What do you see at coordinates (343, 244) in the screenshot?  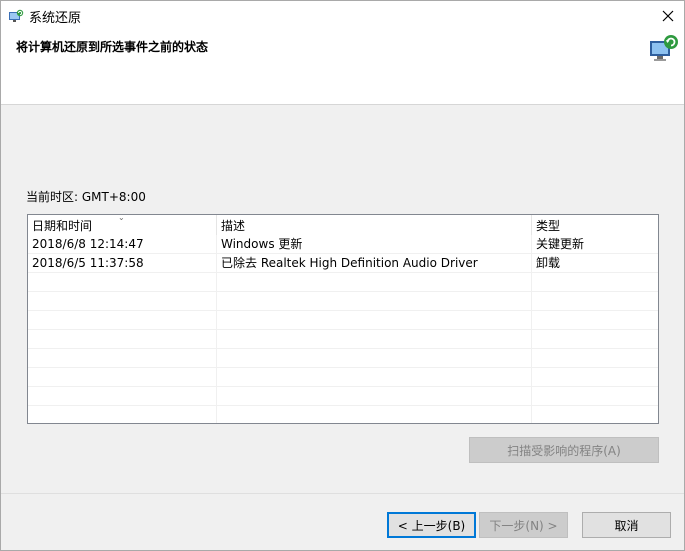 I see `table-row: 2018/6/8 12:14:47 Windows 更新 关键更新` at bounding box center [343, 244].